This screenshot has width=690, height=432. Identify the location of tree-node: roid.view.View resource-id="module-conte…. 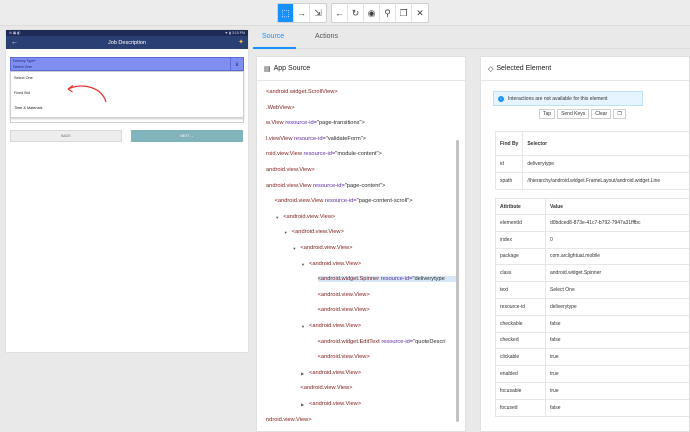
(324, 154).